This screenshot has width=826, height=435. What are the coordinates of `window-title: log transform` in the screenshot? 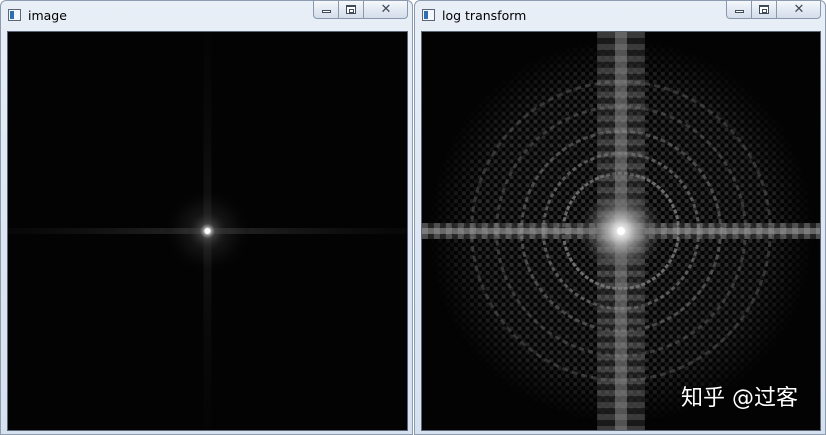 It's located at (484, 15).